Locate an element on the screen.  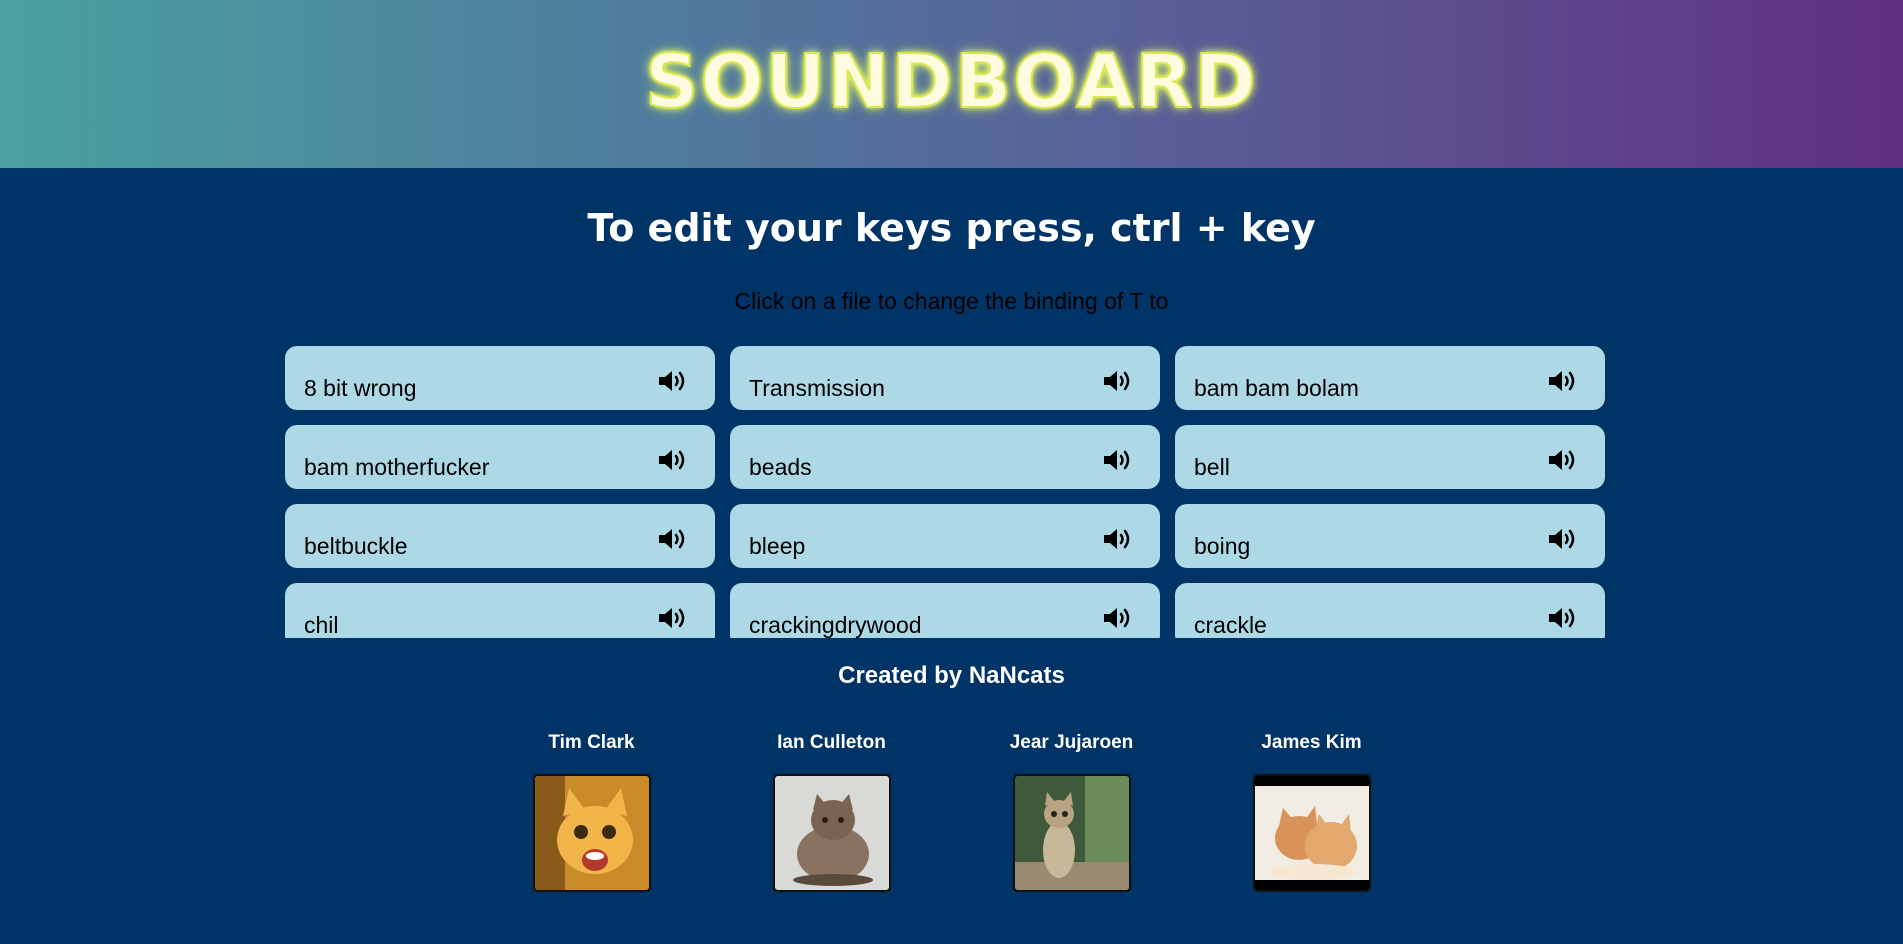
team-member: James Kim is located at coordinates (1311, 811).